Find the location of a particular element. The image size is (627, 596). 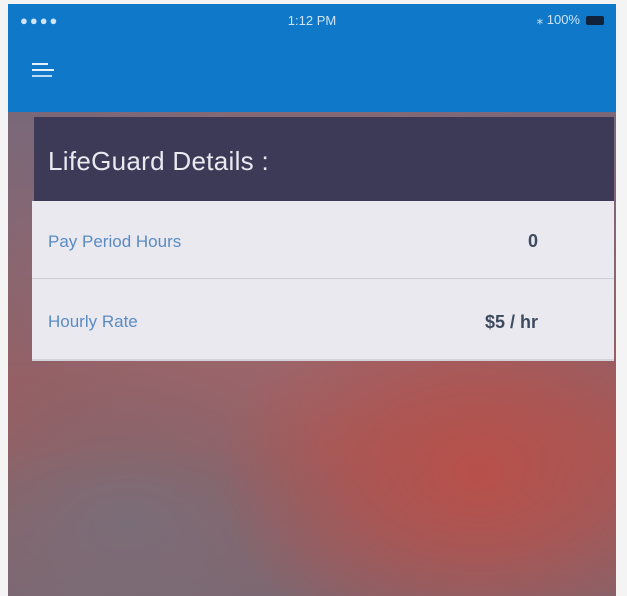

battery-indicator: ⁎ 100% is located at coordinates (570, 20).